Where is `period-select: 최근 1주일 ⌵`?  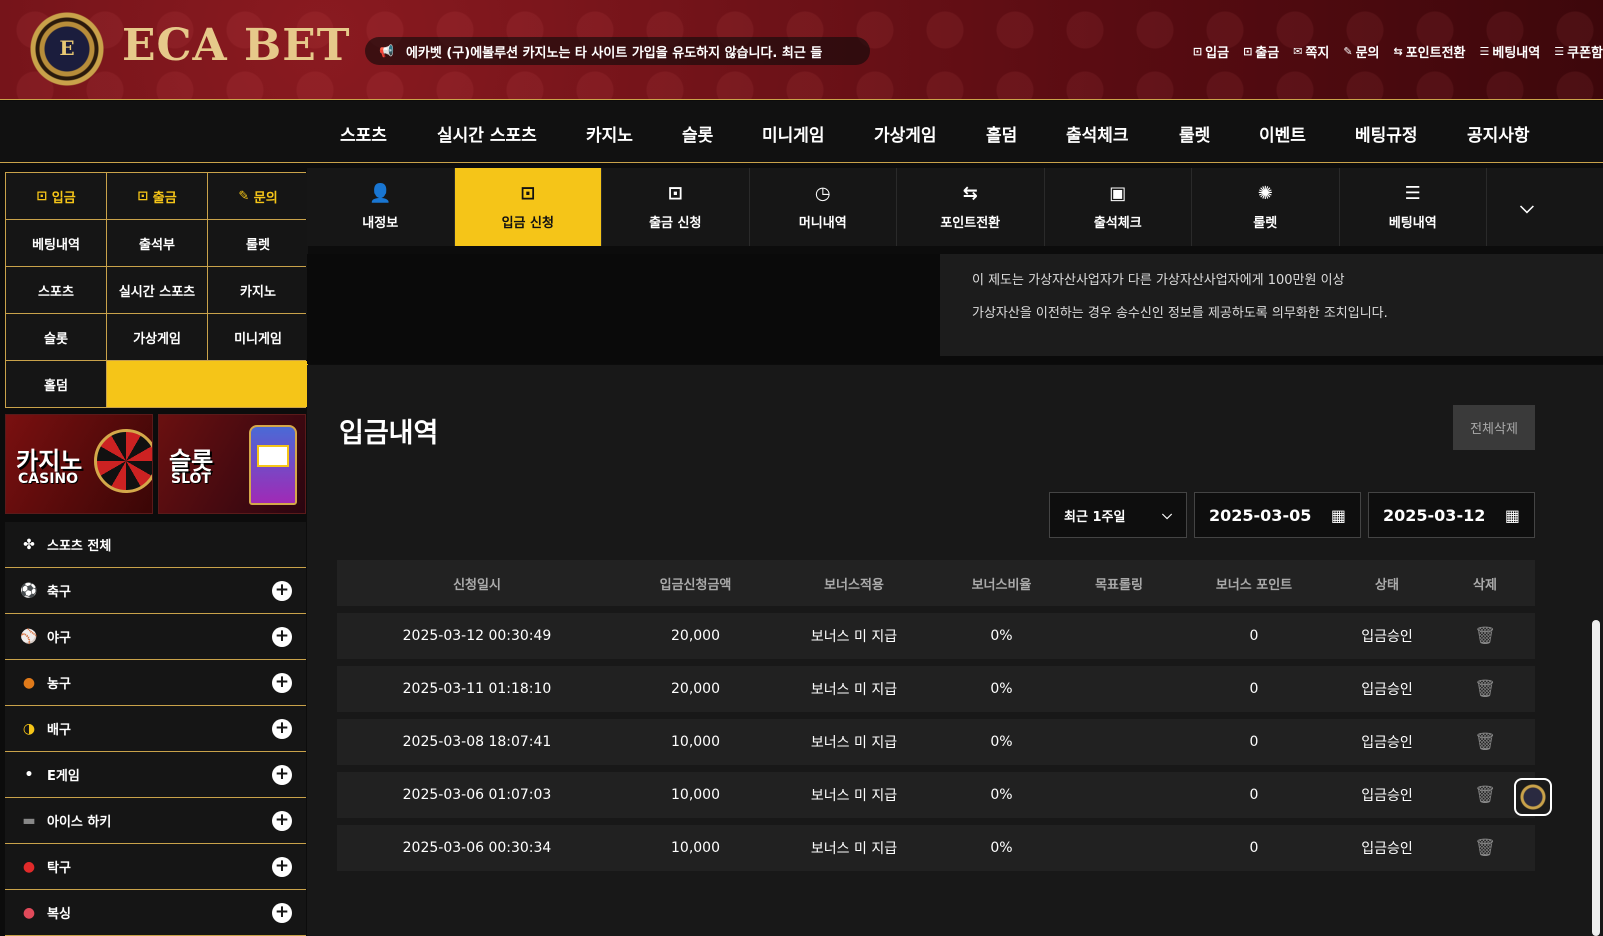 period-select: 최근 1주일 ⌵ is located at coordinates (1118, 515).